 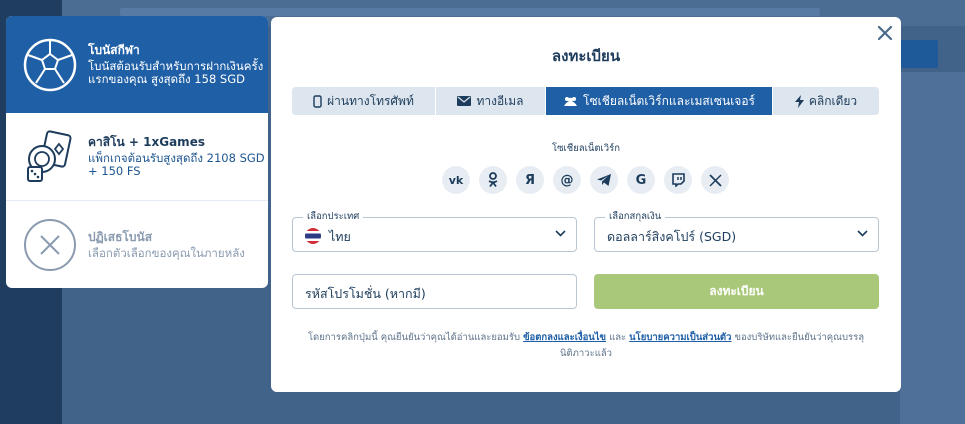 I want to click on mailru-login-button: @, so click(x=567, y=180).